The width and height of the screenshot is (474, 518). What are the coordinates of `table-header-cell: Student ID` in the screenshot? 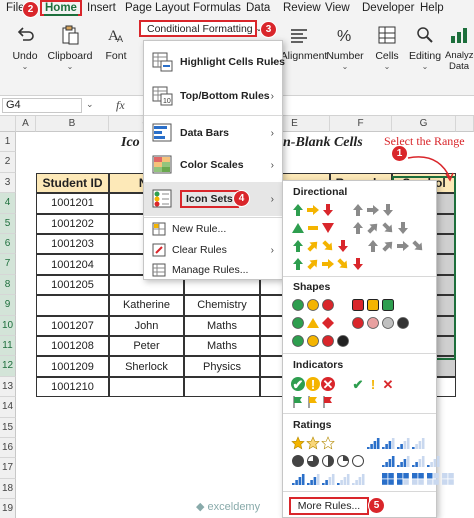 It's located at (72, 183).